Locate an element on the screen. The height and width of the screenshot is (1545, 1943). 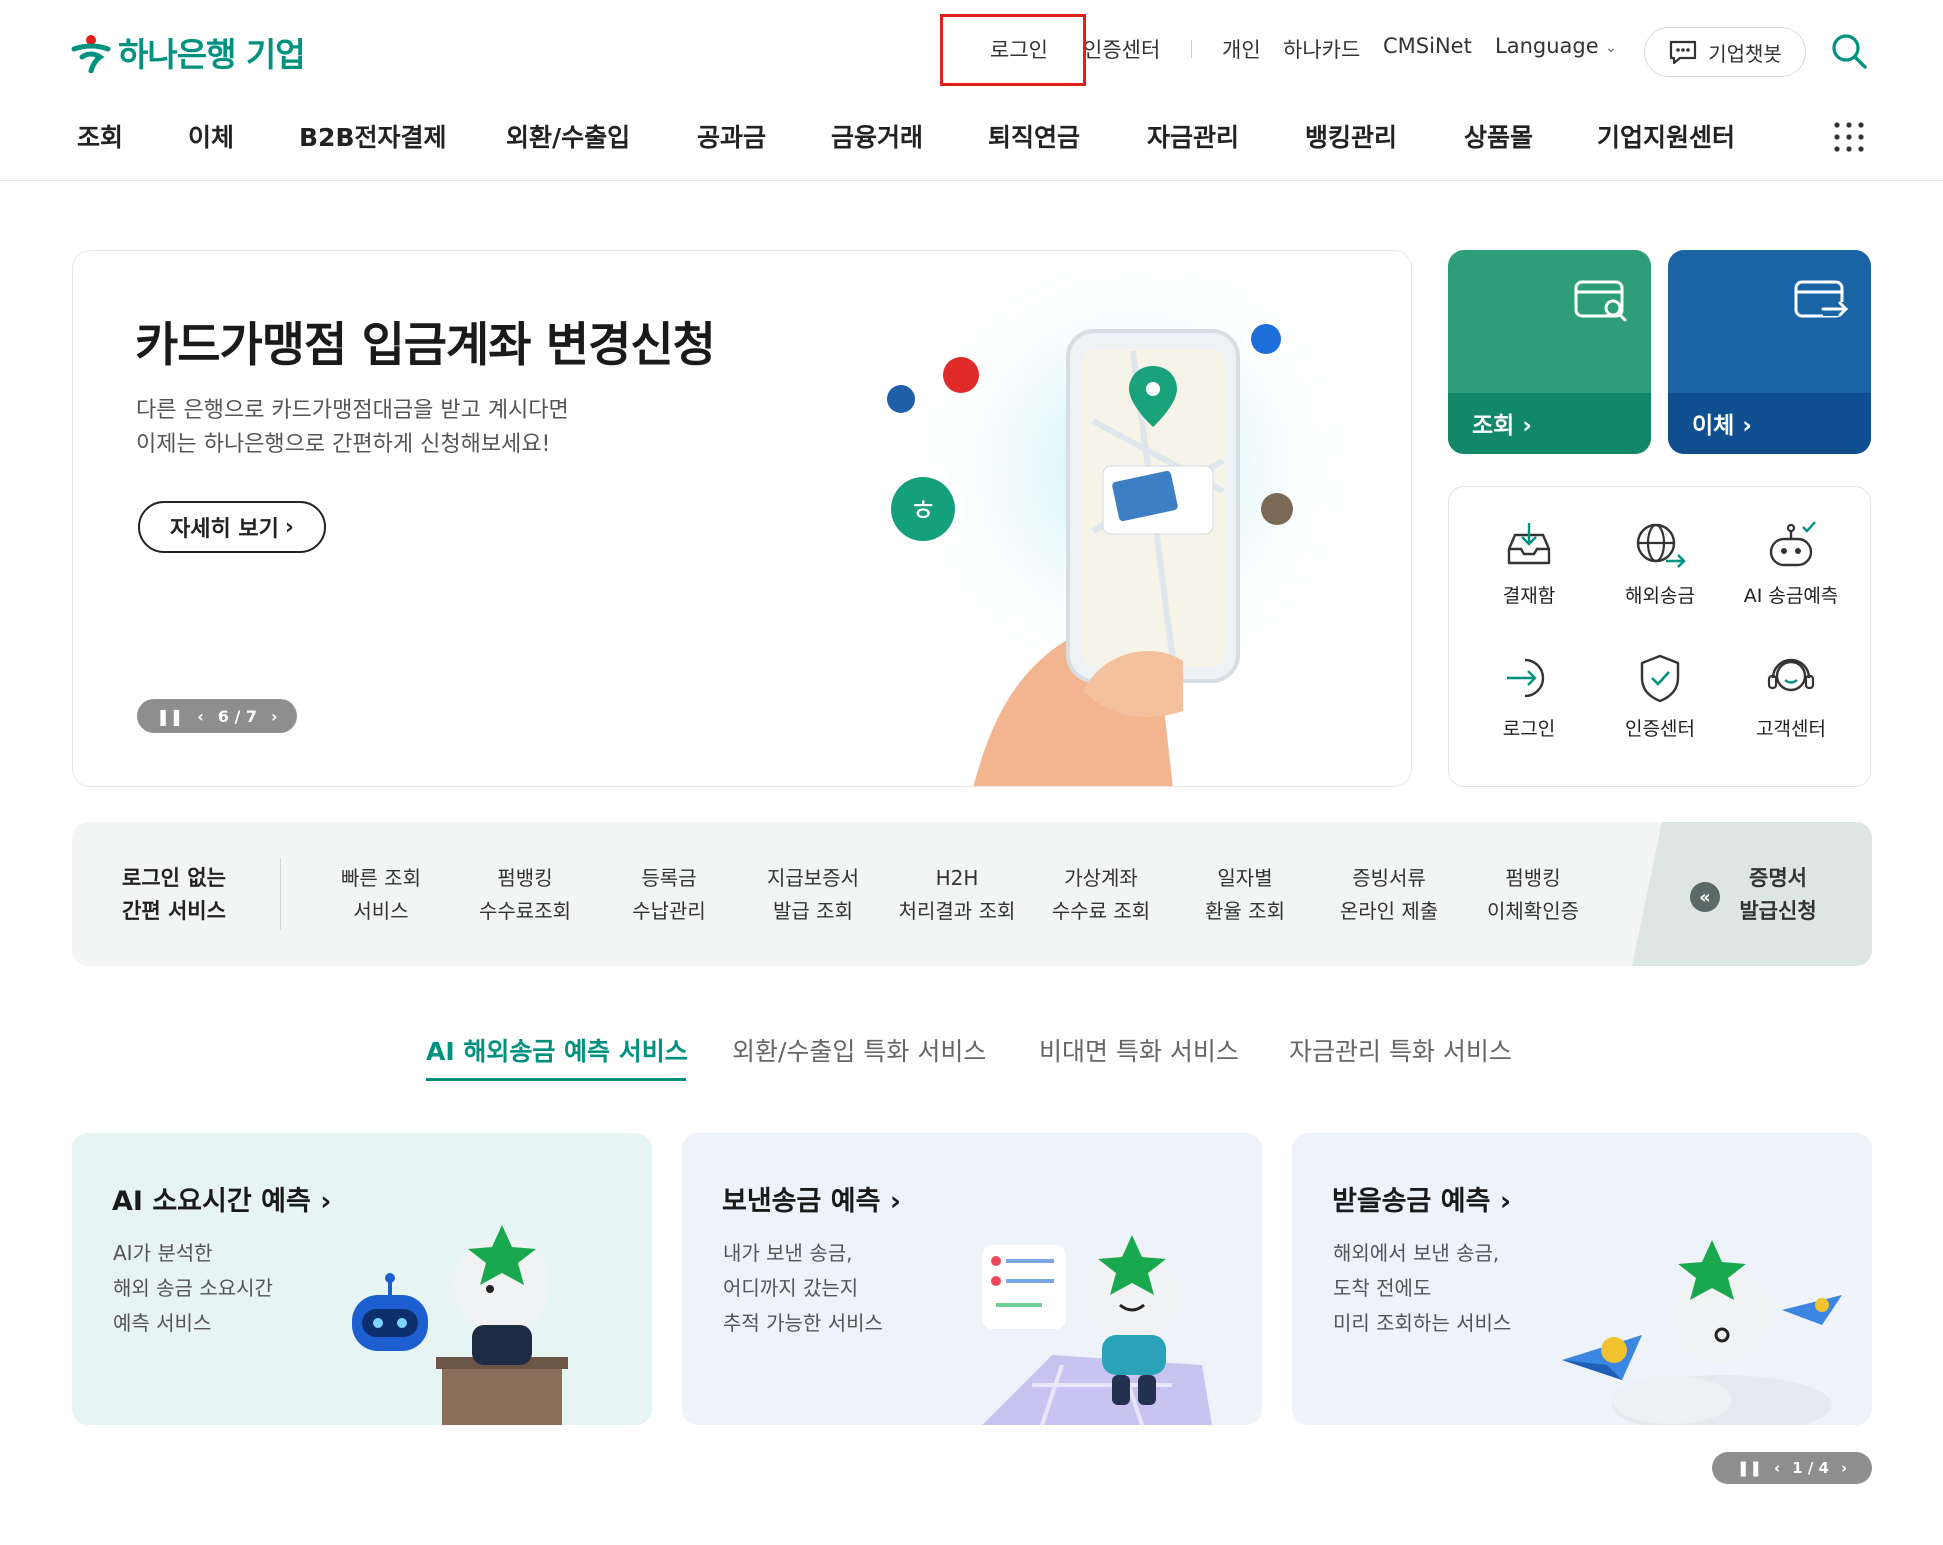
service-line: 발급 조회 is located at coordinates (813, 911).